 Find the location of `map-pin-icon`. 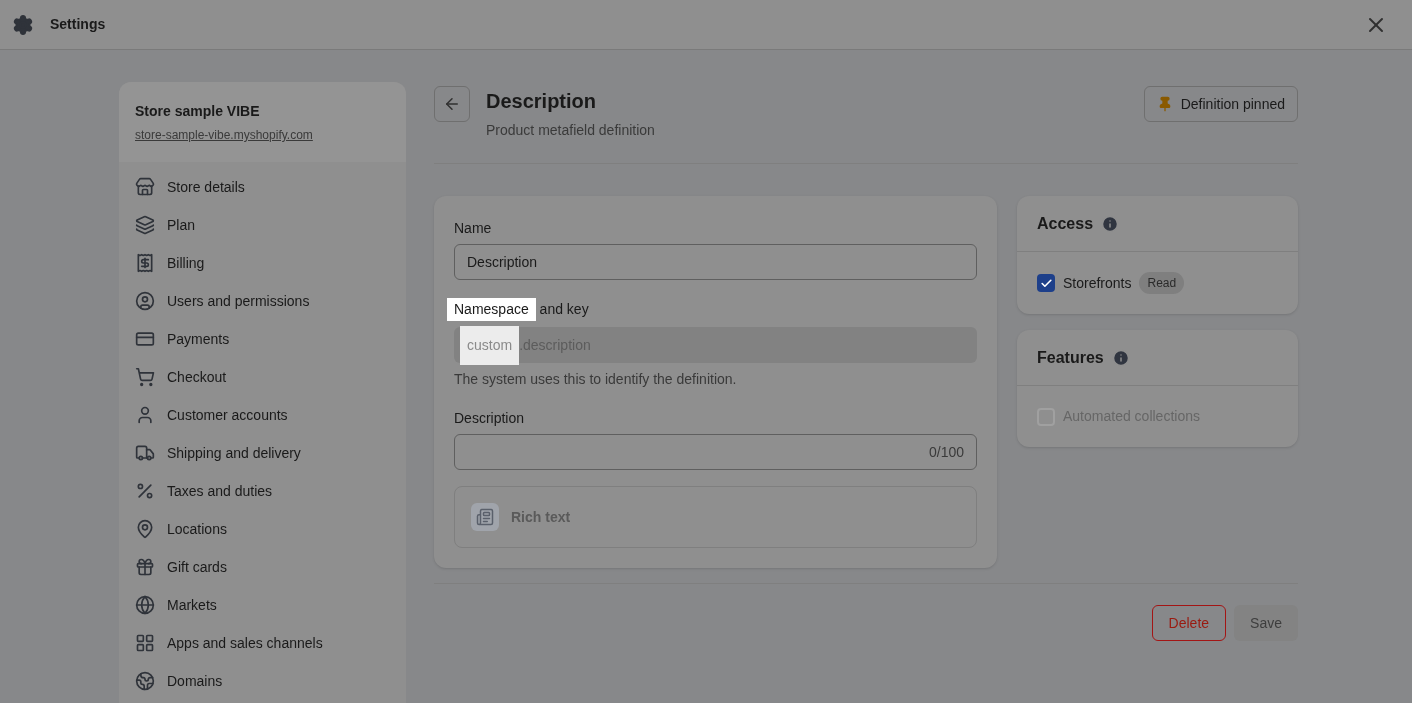

map-pin-icon is located at coordinates (145, 529).